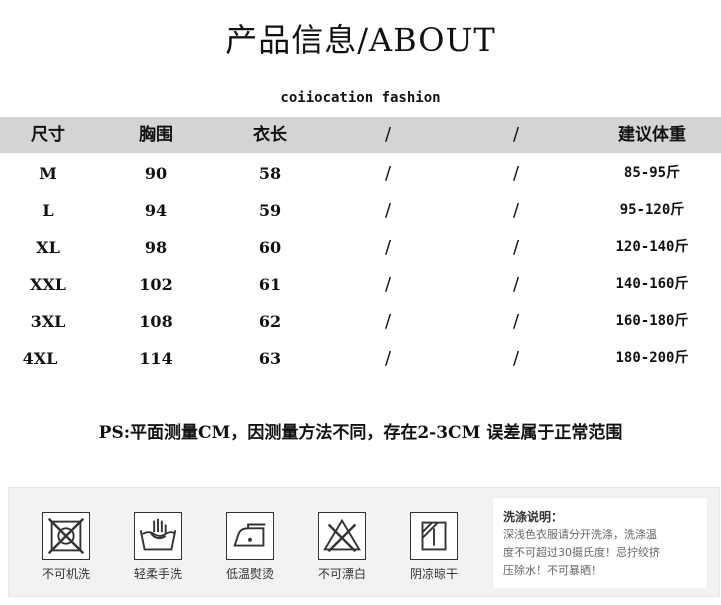 The height and width of the screenshot is (605, 721). Describe the element at coordinates (48, 247) in the screenshot. I see `cell-size: XL` at that location.